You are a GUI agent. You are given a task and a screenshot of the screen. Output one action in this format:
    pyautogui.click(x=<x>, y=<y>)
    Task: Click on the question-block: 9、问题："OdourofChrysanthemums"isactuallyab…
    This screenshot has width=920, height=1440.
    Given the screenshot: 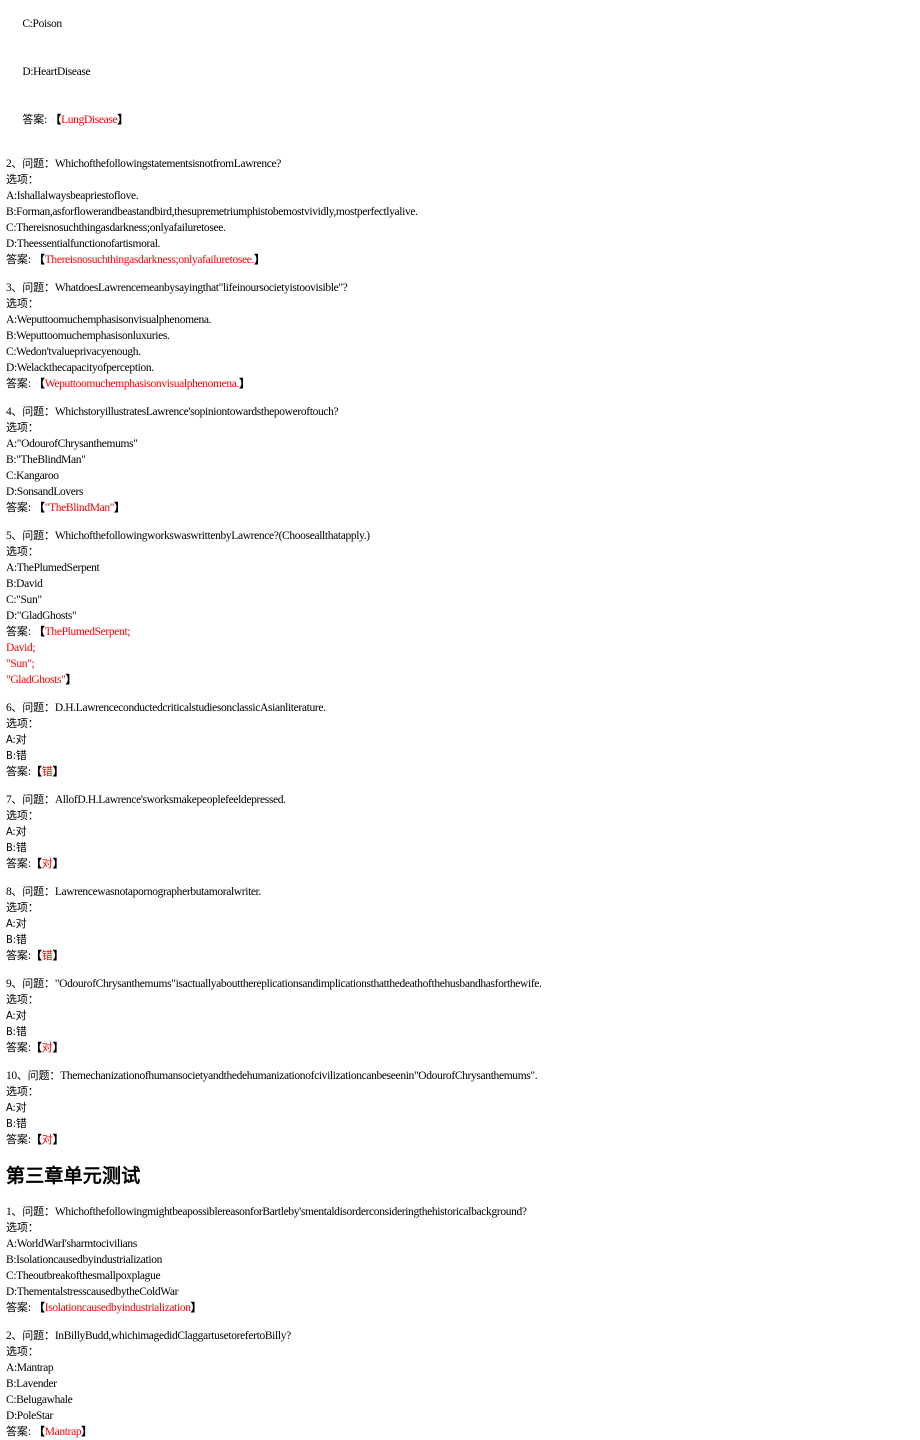 What is the action you would take?
    pyautogui.click(x=463, y=1016)
    